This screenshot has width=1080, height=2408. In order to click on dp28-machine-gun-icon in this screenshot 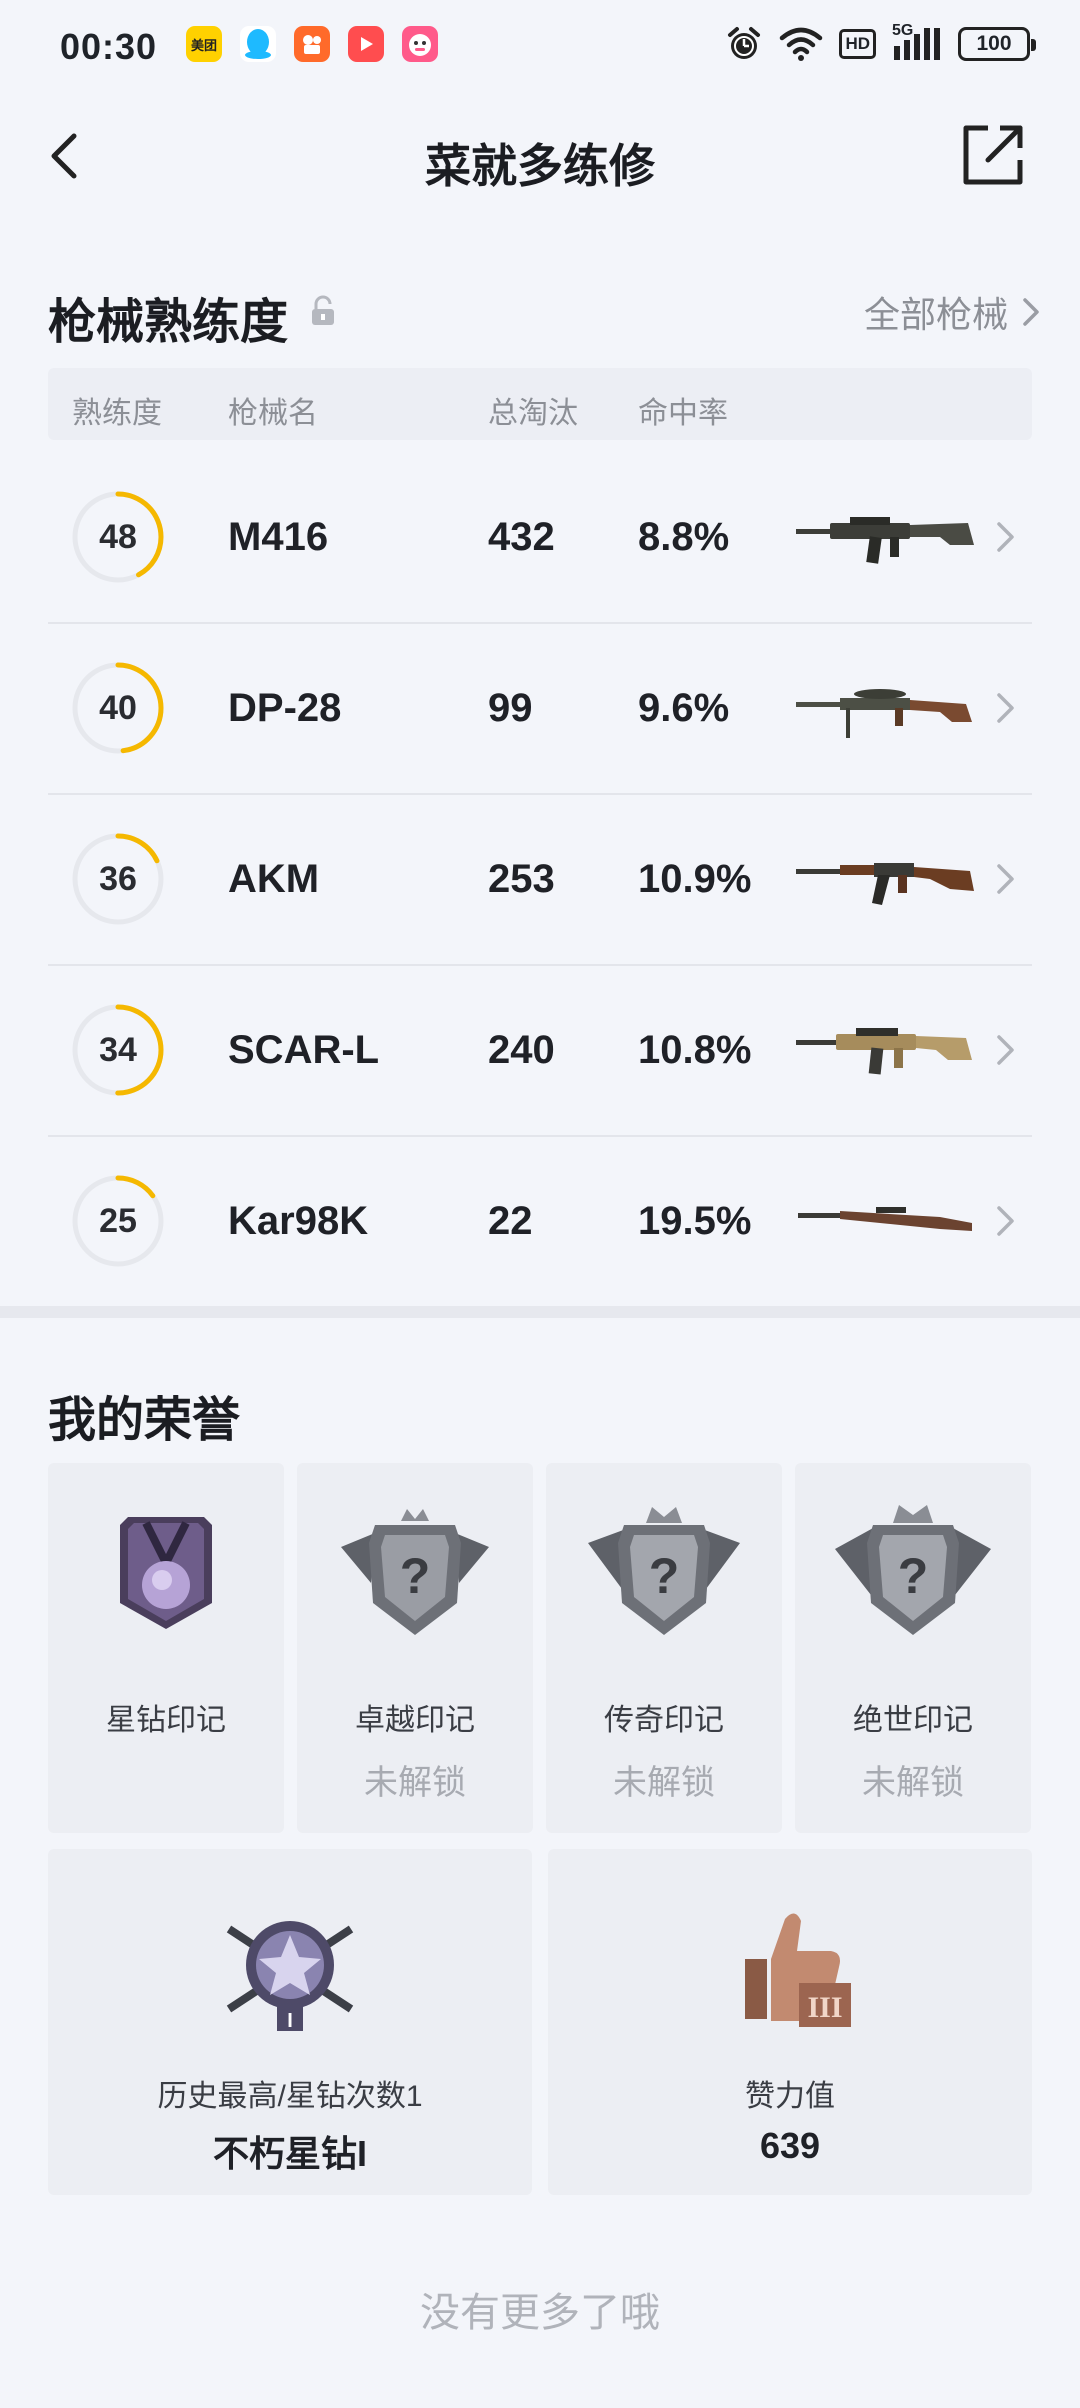, I will do `click(884, 713)`.